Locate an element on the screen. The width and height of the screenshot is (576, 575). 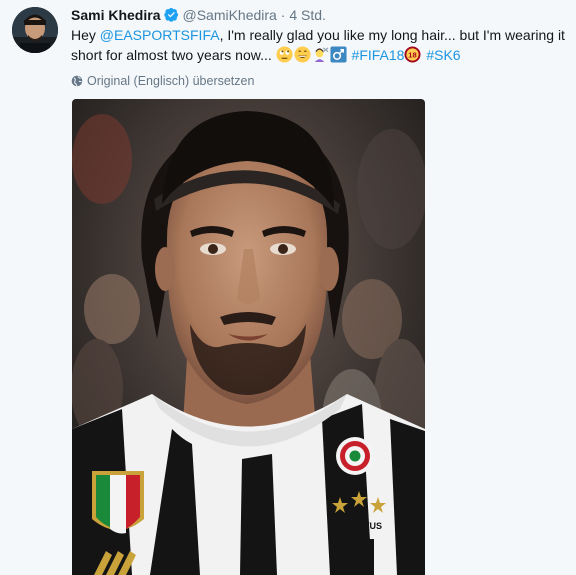
avatar is located at coordinates (35, 30).